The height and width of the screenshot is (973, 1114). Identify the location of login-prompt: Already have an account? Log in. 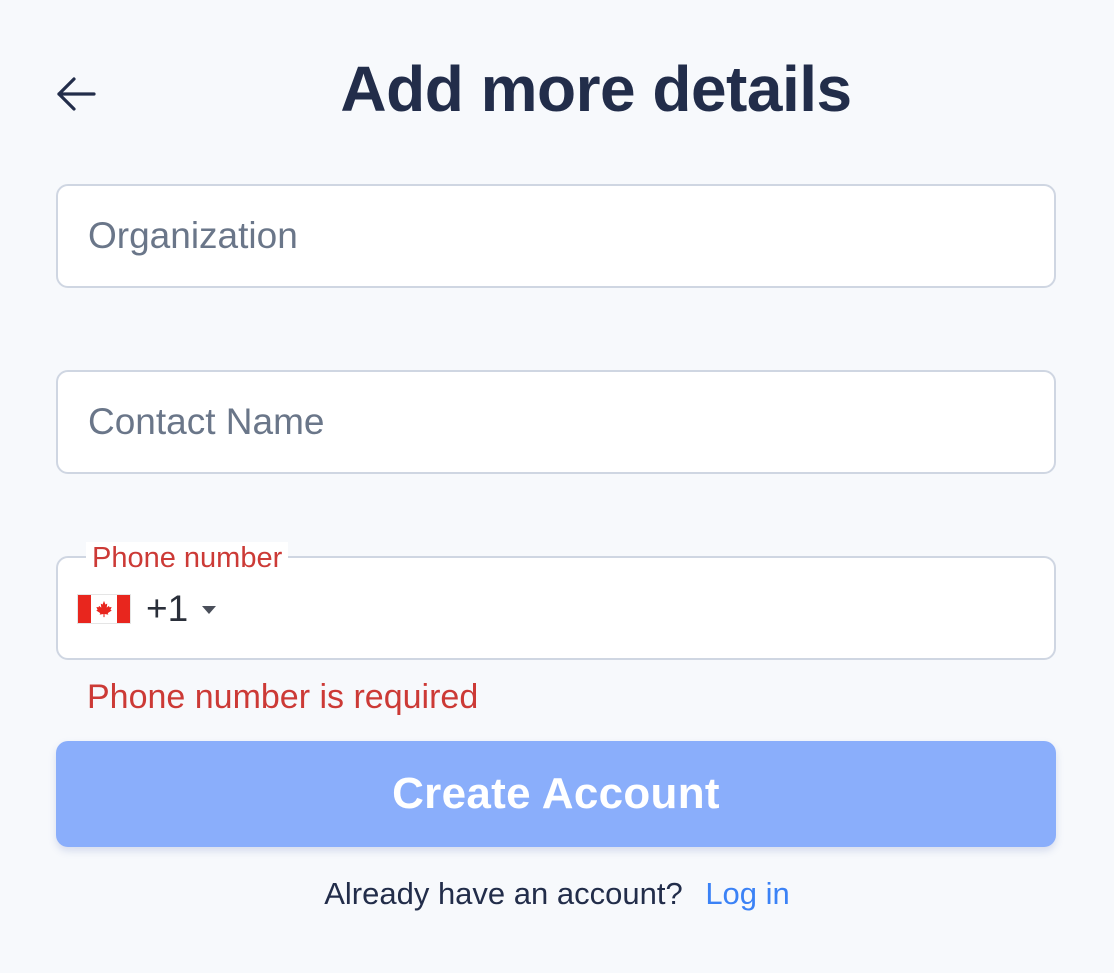
(557, 894).